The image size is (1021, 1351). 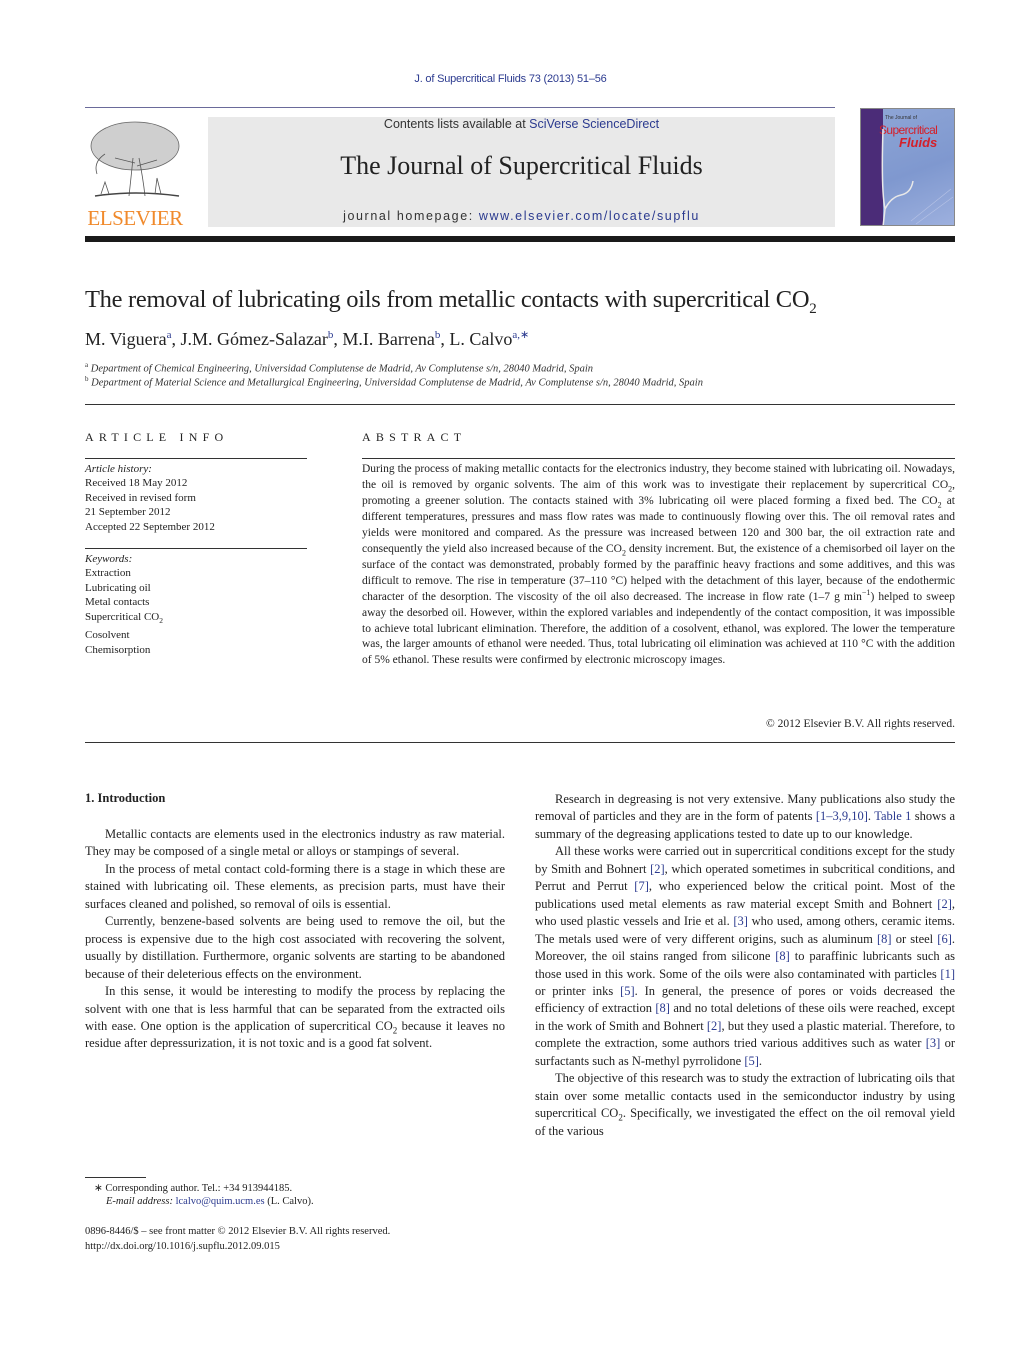 What do you see at coordinates (220, 1201) in the screenshot?
I see `email-link: lcalvo@quim.ucm.es` at bounding box center [220, 1201].